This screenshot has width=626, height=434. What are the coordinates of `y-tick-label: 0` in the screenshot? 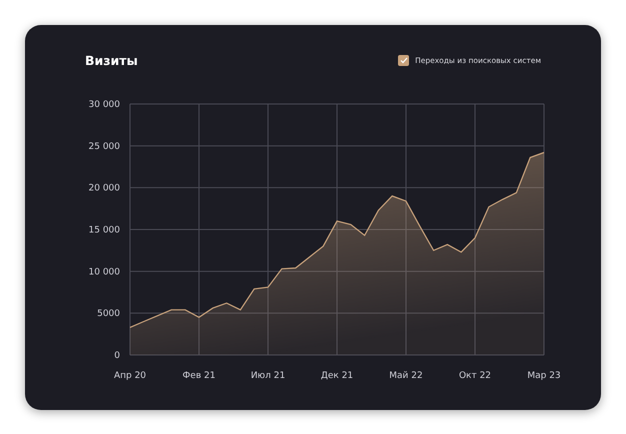 It's located at (117, 356).